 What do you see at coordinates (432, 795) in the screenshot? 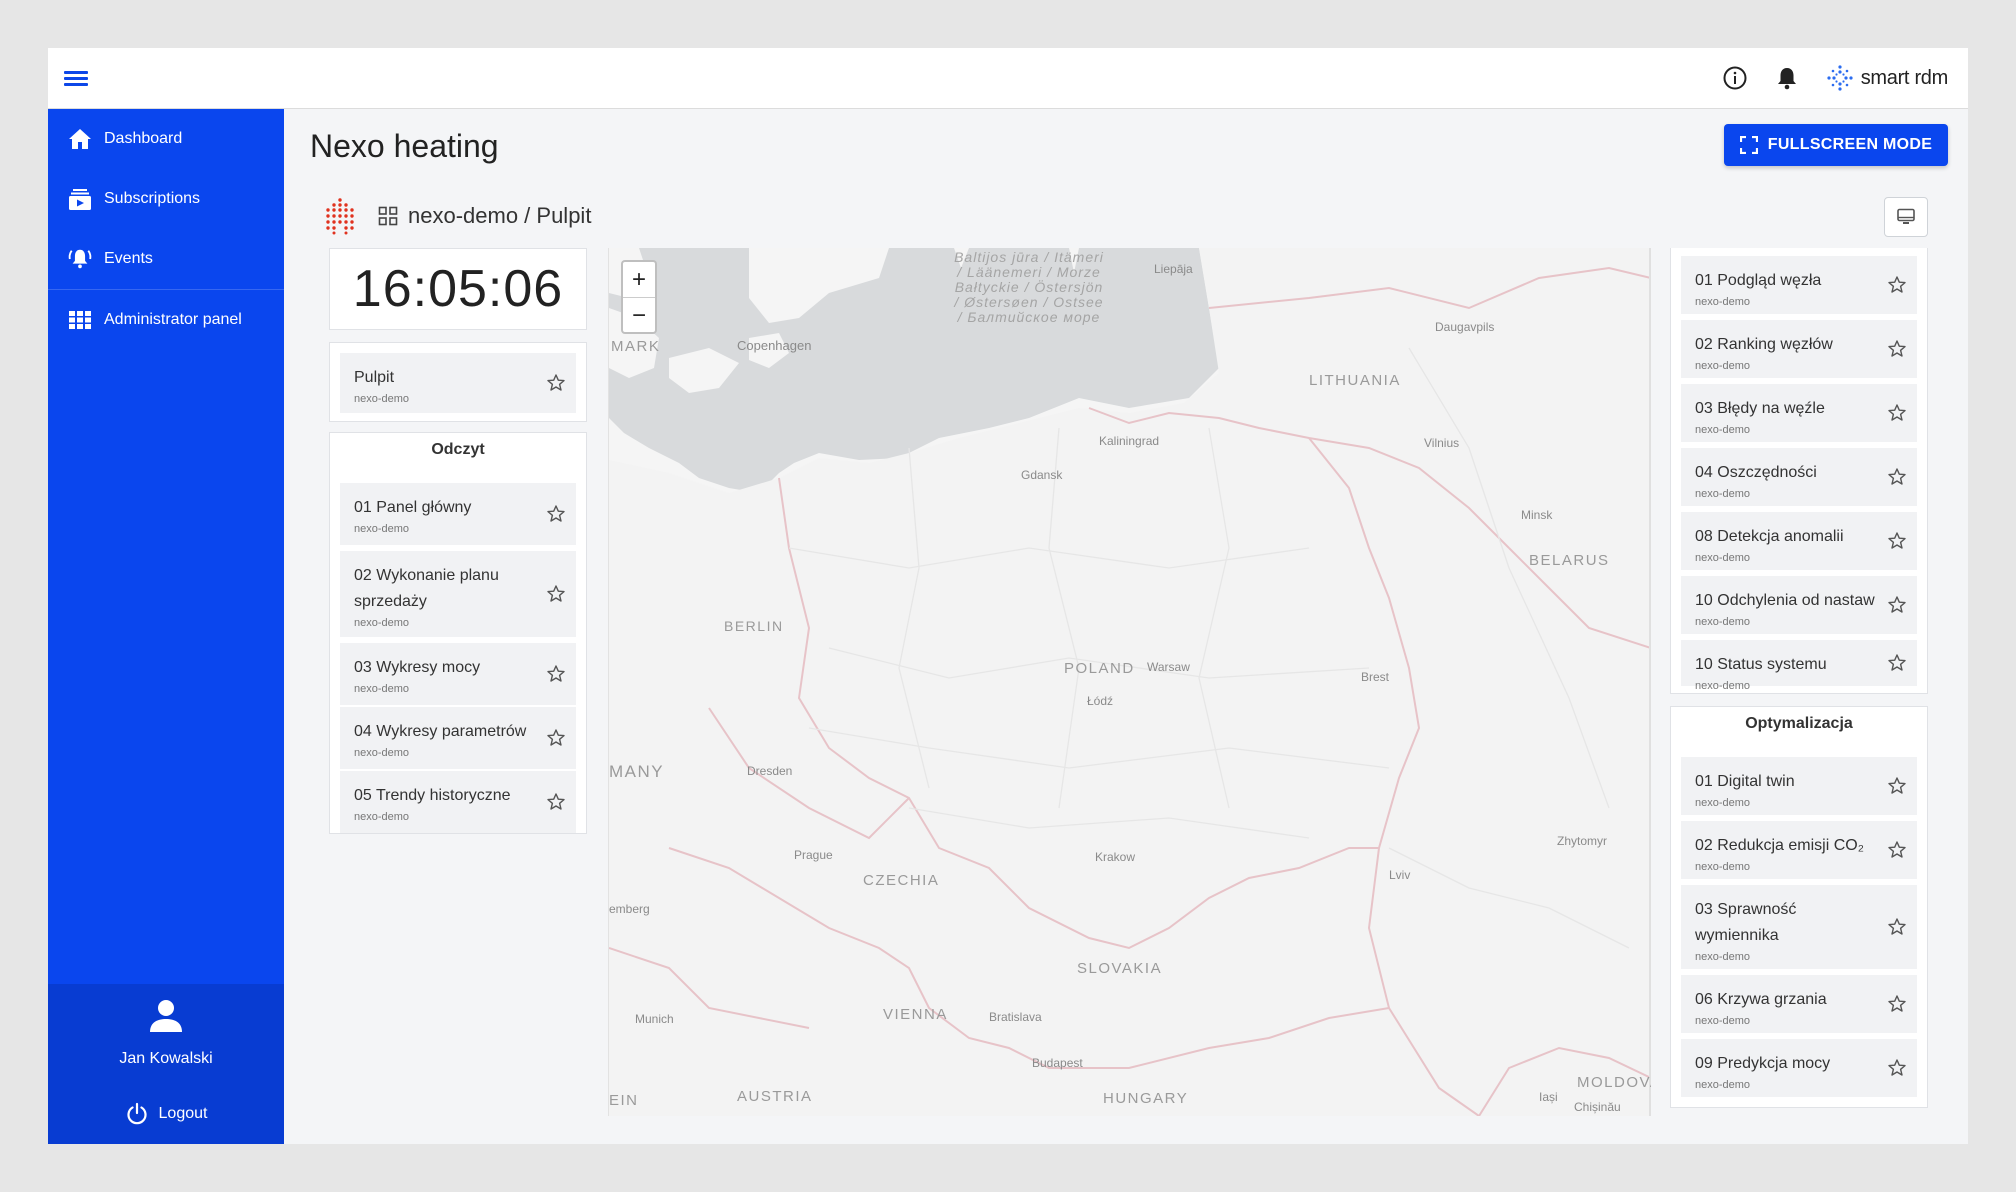
I see `list-item-title: 05 Trendy historyczne` at bounding box center [432, 795].